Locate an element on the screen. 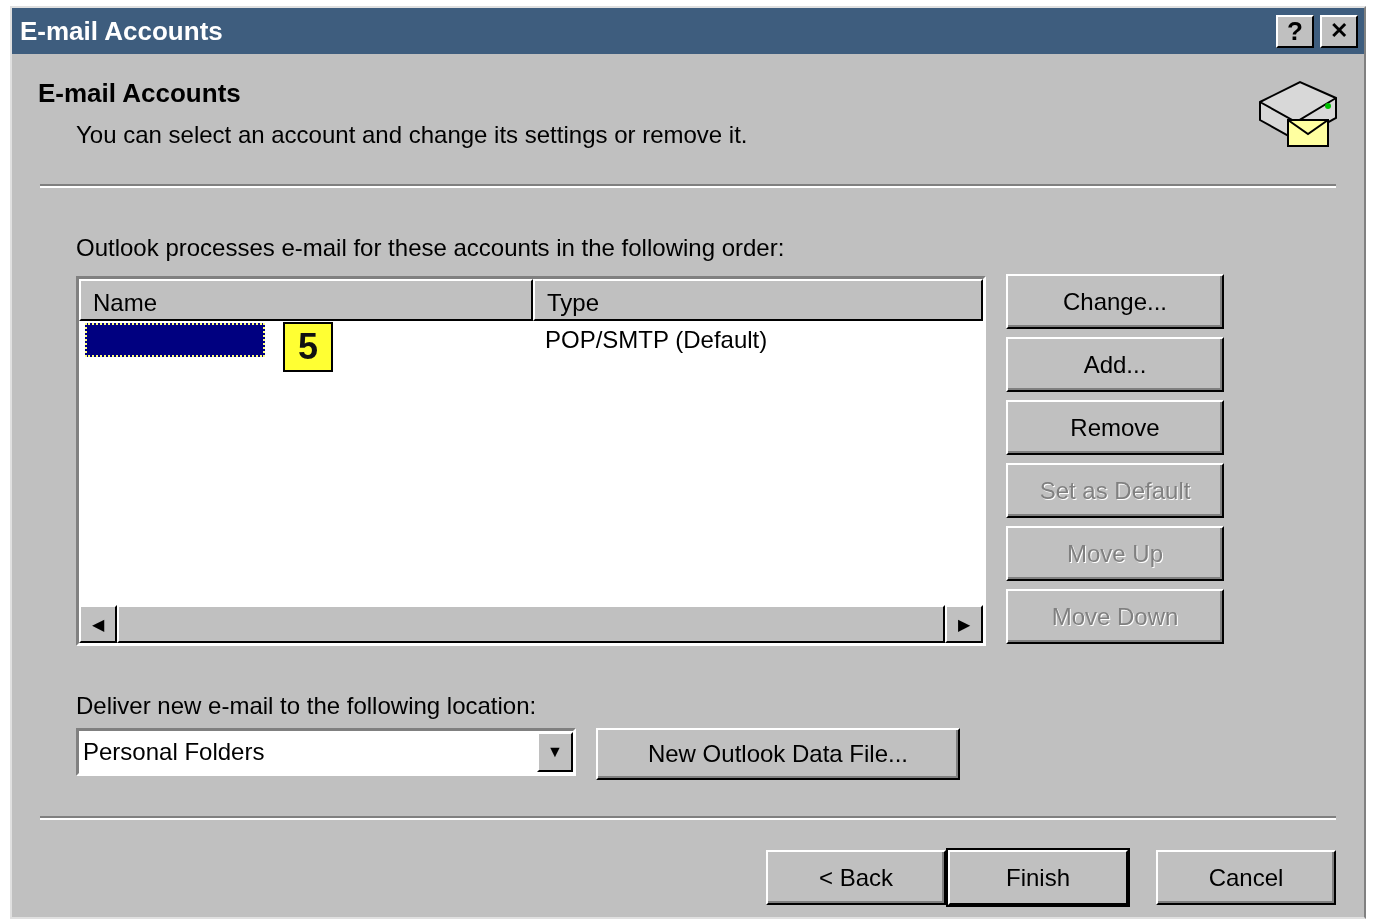 The height and width of the screenshot is (919, 1373). location-dropdown: Personal Folders ▼ is located at coordinates (326, 752).